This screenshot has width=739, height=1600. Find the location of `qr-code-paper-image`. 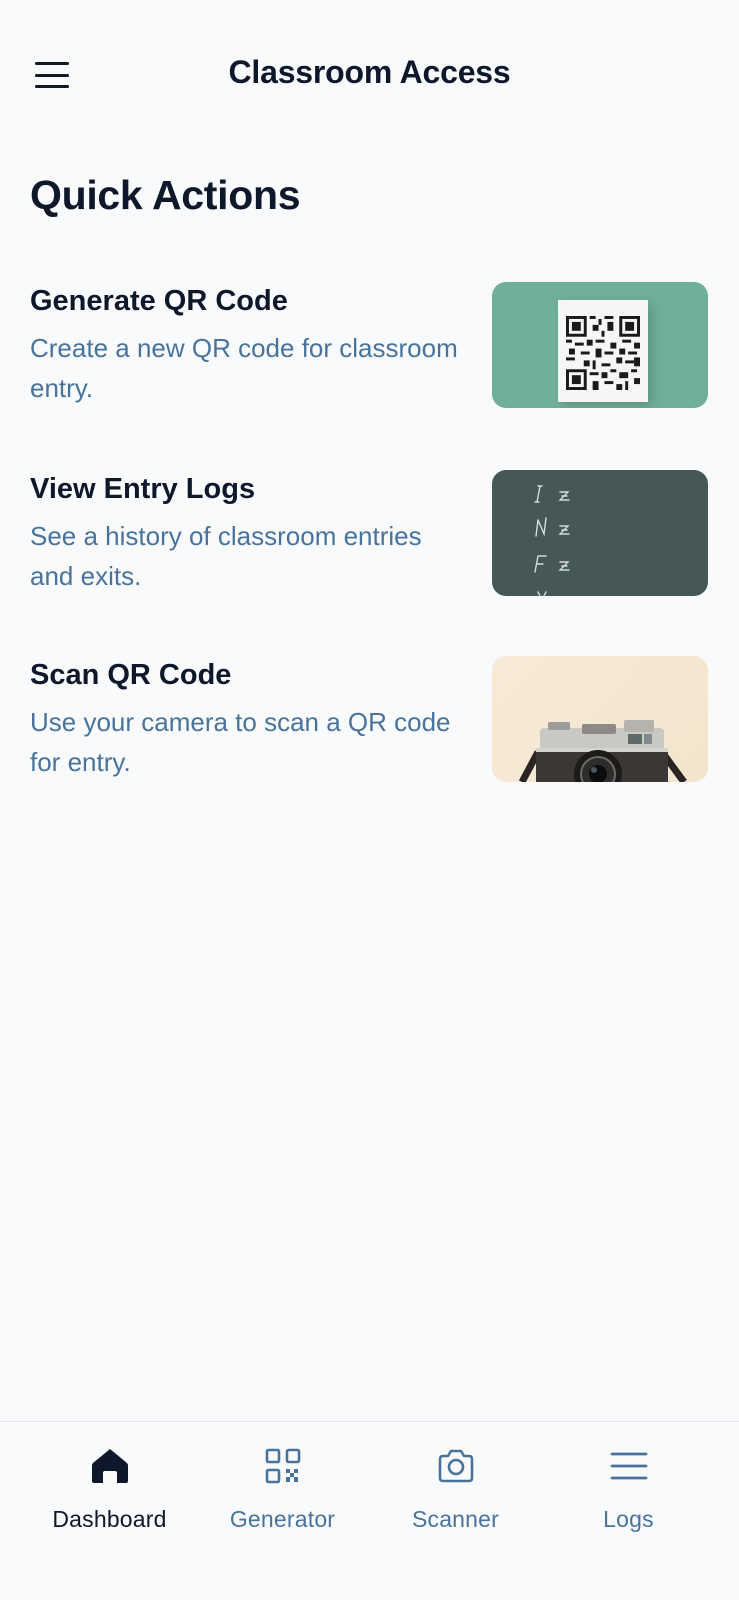

qr-code-paper-image is located at coordinates (600, 345).